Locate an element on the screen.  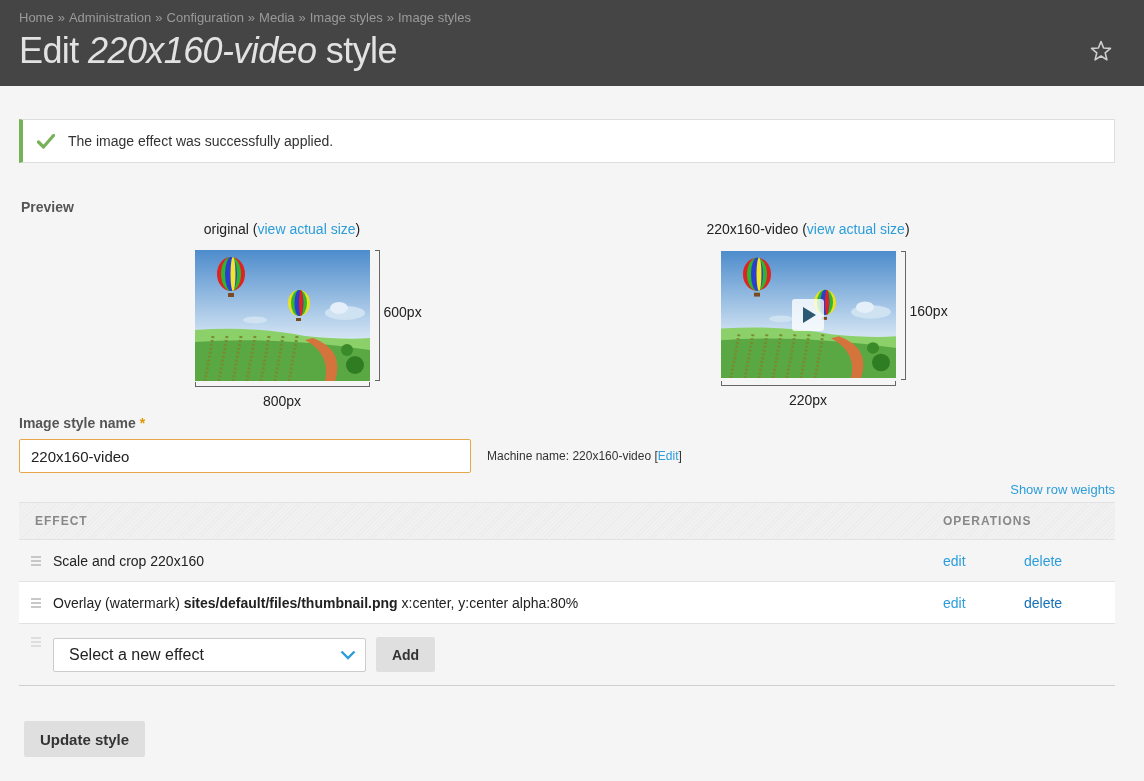
section-label: Preview is located at coordinates (47, 207).